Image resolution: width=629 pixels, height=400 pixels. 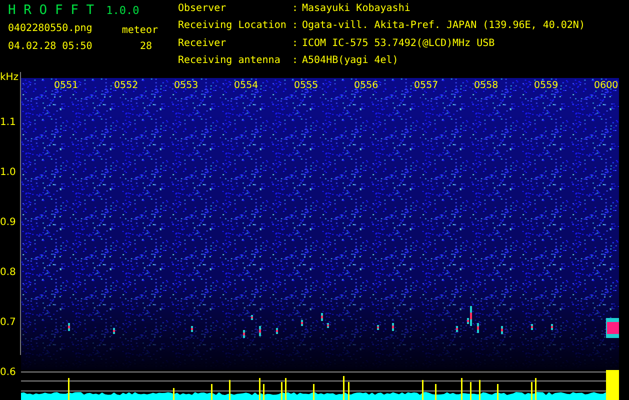 What do you see at coordinates (8, 123) in the screenshot?
I see `frequency-label: 1.1` at bounding box center [8, 123].